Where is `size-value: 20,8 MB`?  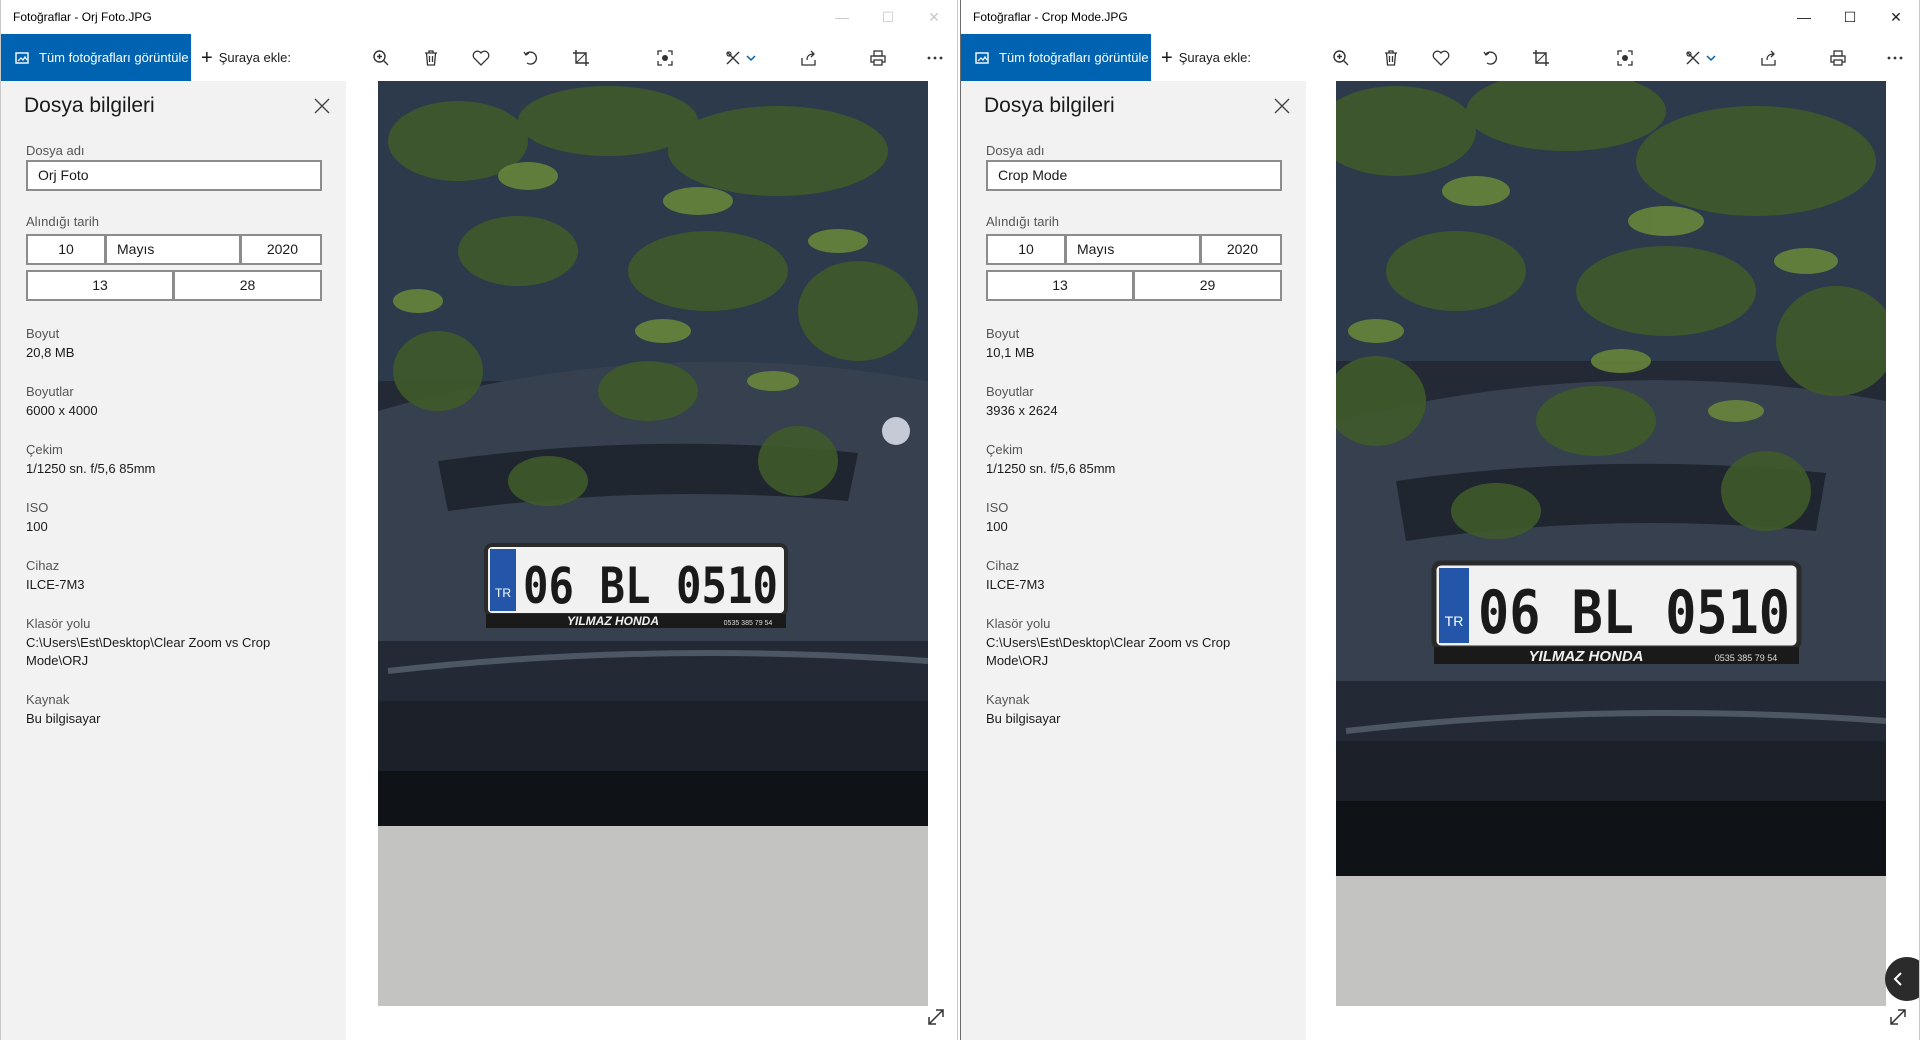 size-value: 20,8 MB is located at coordinates (50, 352).